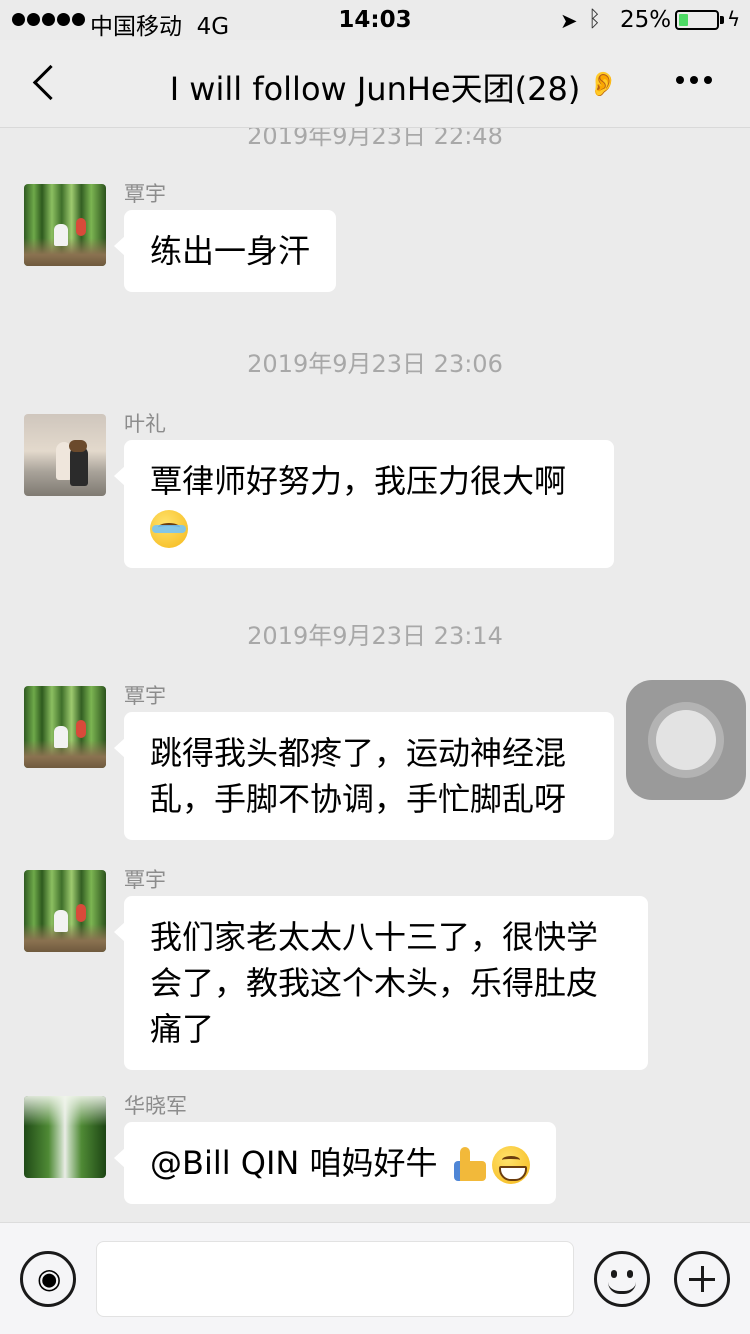  I want to click on voice-button: ◉, so click(48, 1279).